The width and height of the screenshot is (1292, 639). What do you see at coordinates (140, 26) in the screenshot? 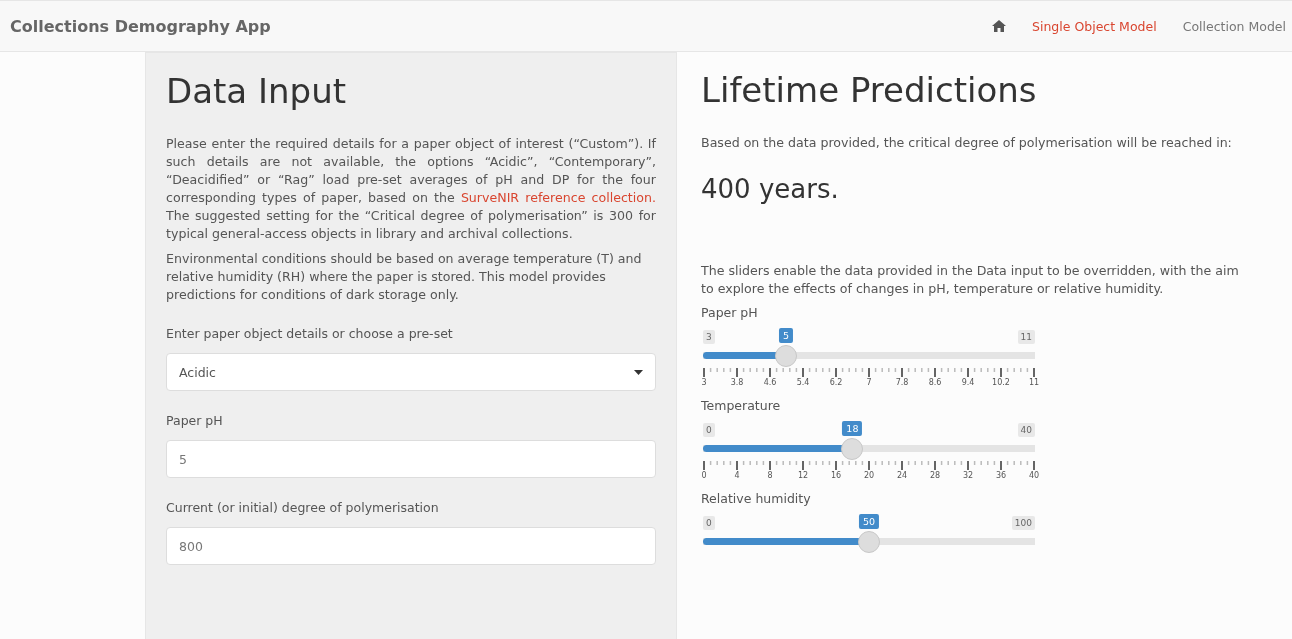
I see `app-title: Collections Demography App` at bounding box center [140, 26].